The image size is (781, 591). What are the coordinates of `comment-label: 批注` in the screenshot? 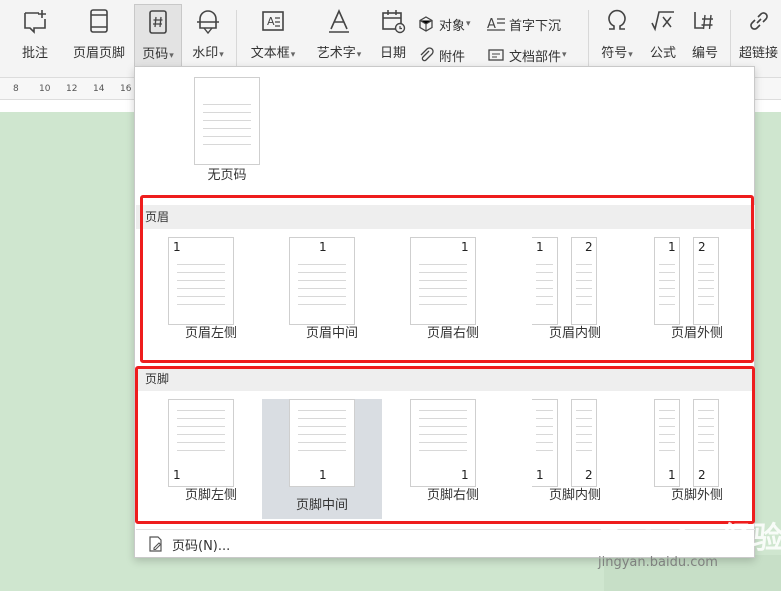 It's located at (34, 53).